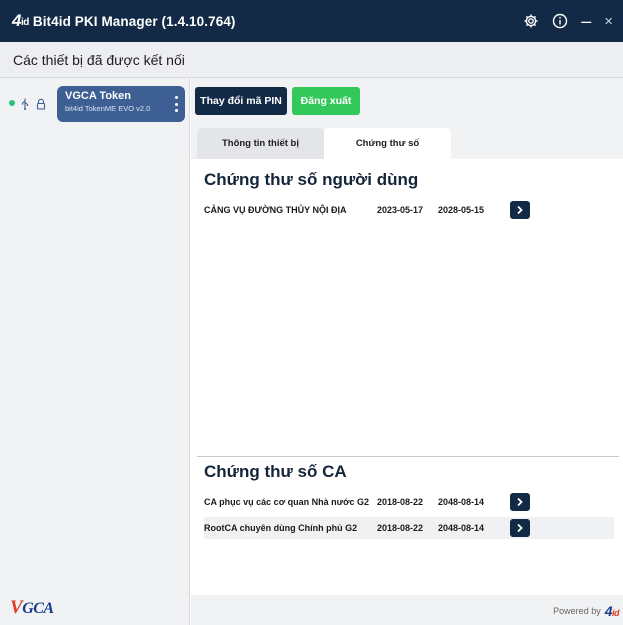  What do you see at coordinates (326, 101) in the screenshot?
I see `logout-button: Đăng xuất` at bounding box center [326, 101].